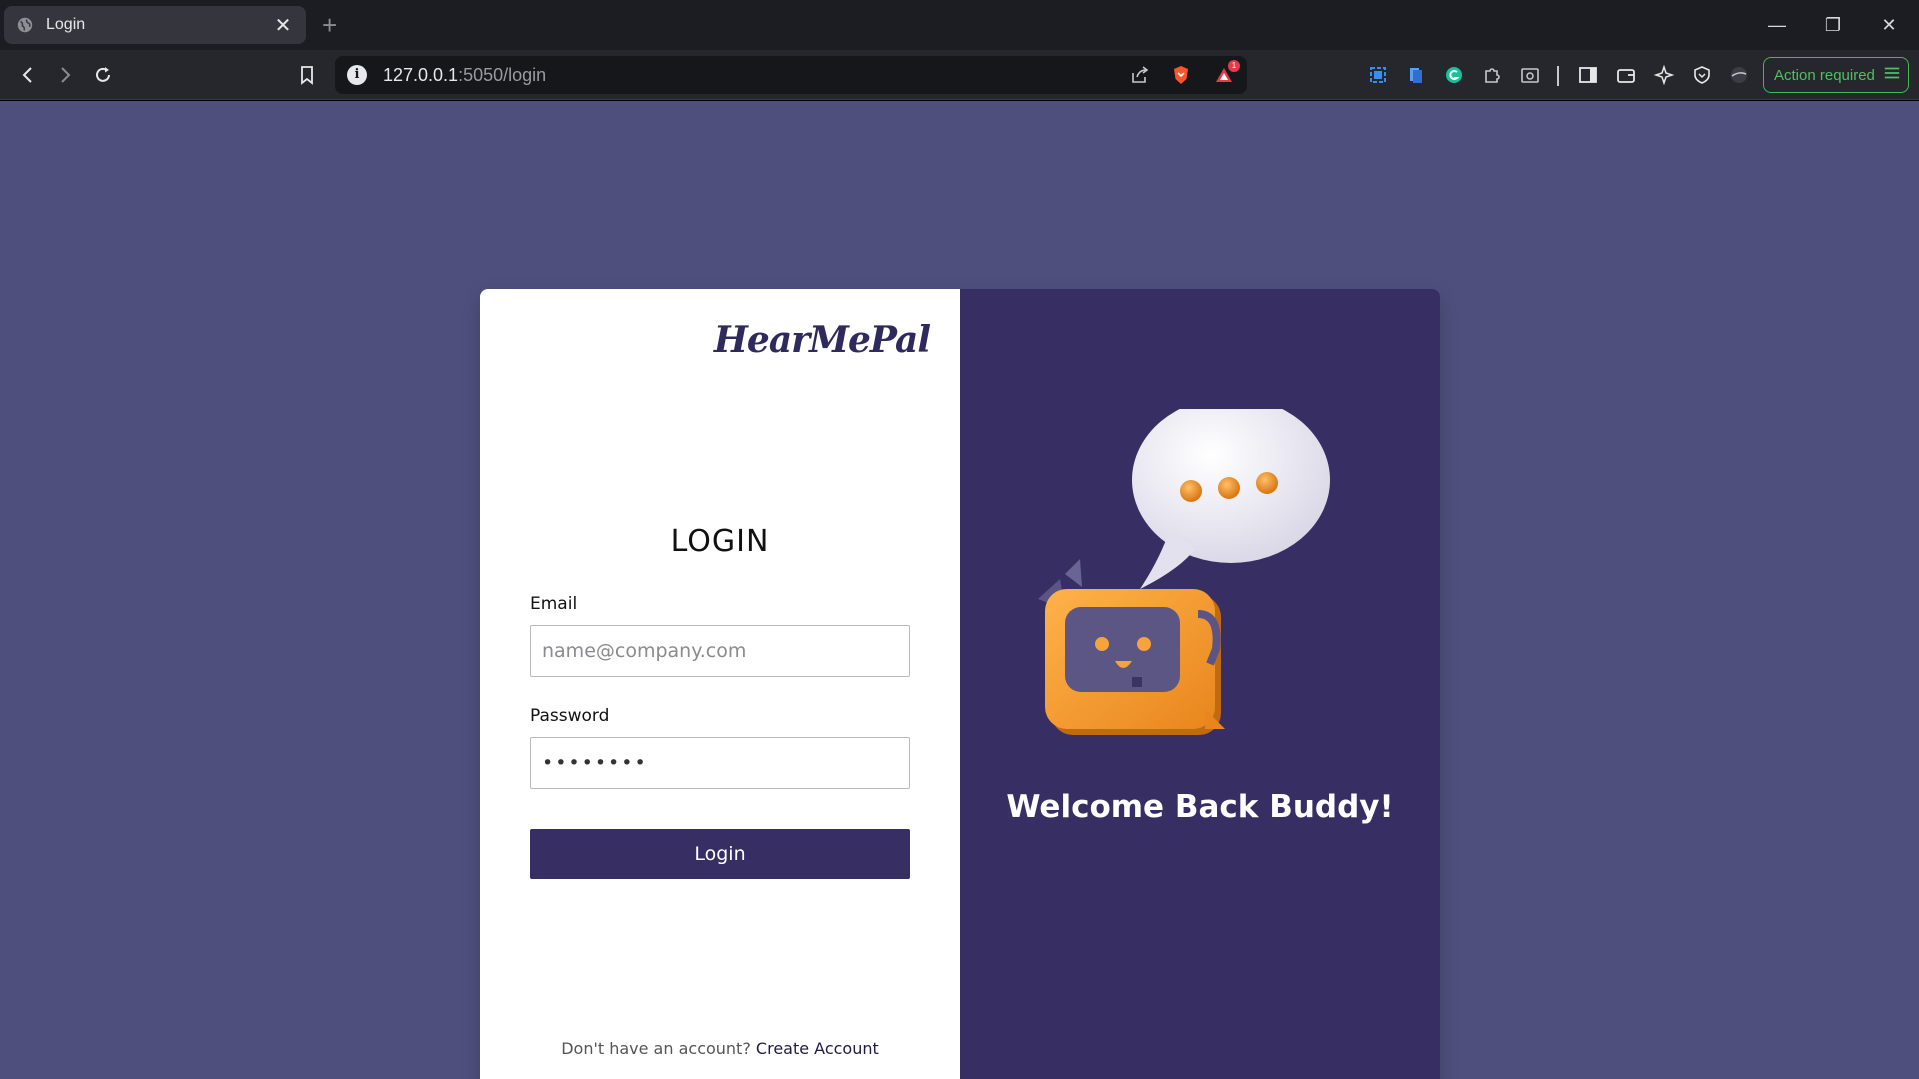 The height and width of the screenshot is (1079, 1919). Describe the element at coordinates (570, 716) in the screenshot. I see `password-label: Password` at that location.